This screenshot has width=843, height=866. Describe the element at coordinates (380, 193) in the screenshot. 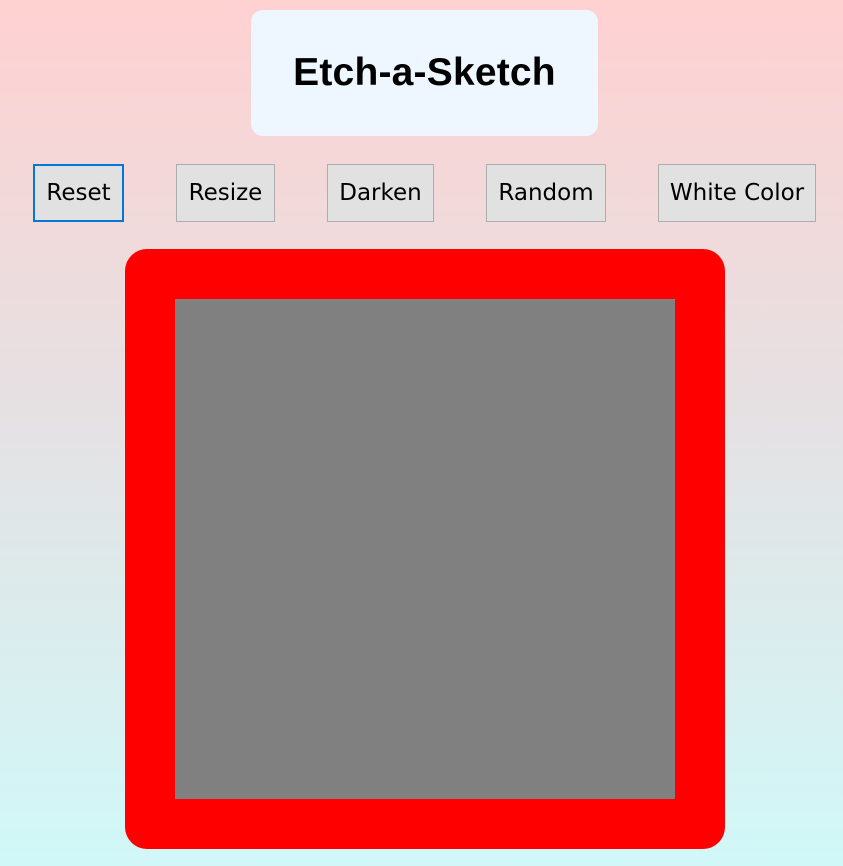

I see `darken-button: Darken` at that location.